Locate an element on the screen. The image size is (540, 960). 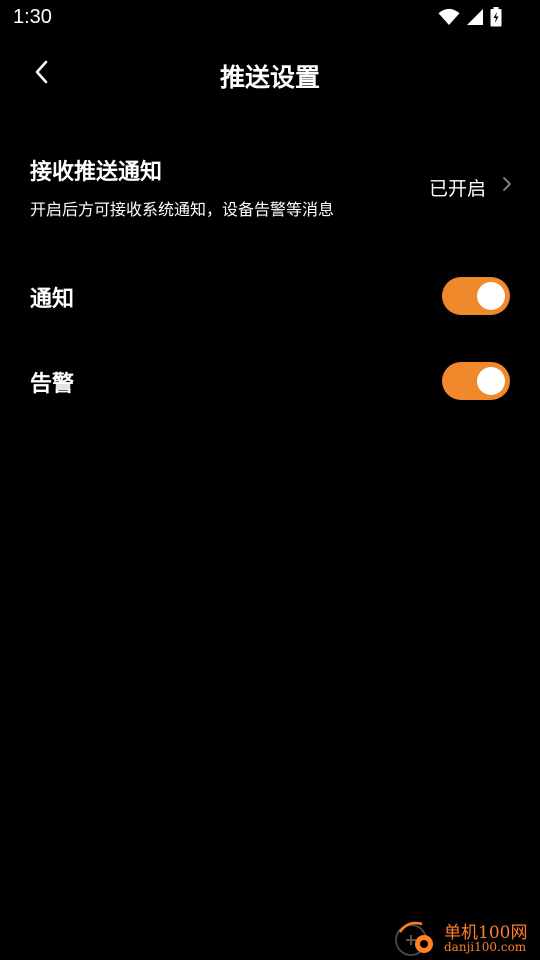
header: 推送设置 is located at coordinates (270, 74).